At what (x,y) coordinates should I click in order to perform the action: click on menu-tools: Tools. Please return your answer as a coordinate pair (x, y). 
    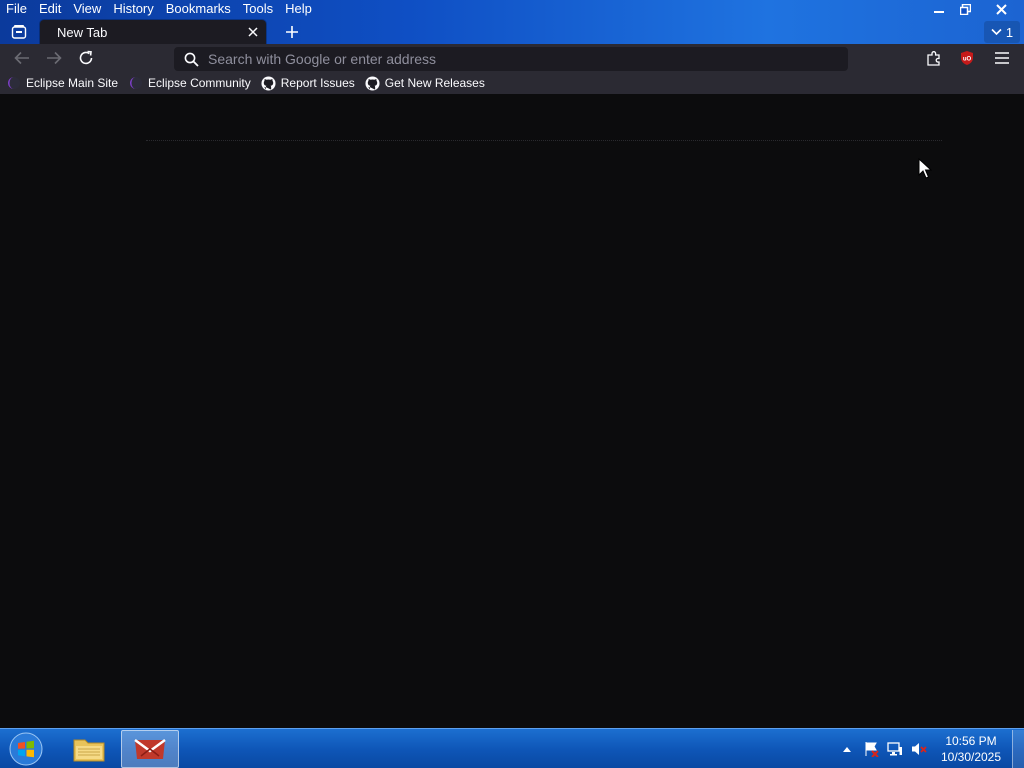
    Looking at the image, I should click on (258, 9).